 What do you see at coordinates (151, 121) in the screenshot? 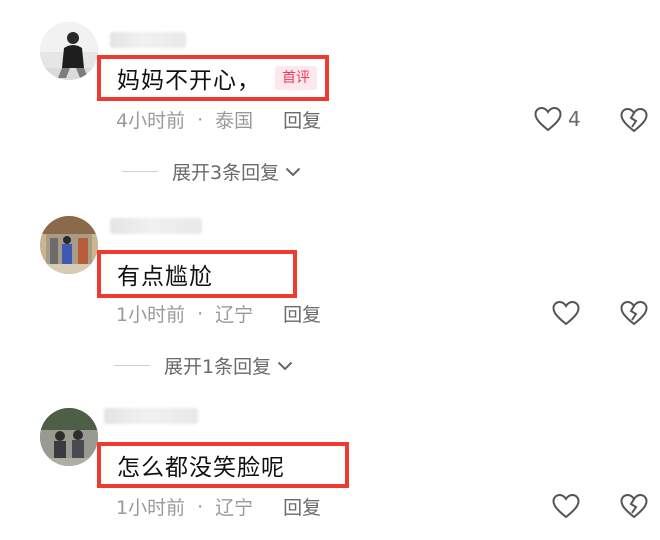
I see `comment-time: 4小时前` at bounding box center [151, 121].